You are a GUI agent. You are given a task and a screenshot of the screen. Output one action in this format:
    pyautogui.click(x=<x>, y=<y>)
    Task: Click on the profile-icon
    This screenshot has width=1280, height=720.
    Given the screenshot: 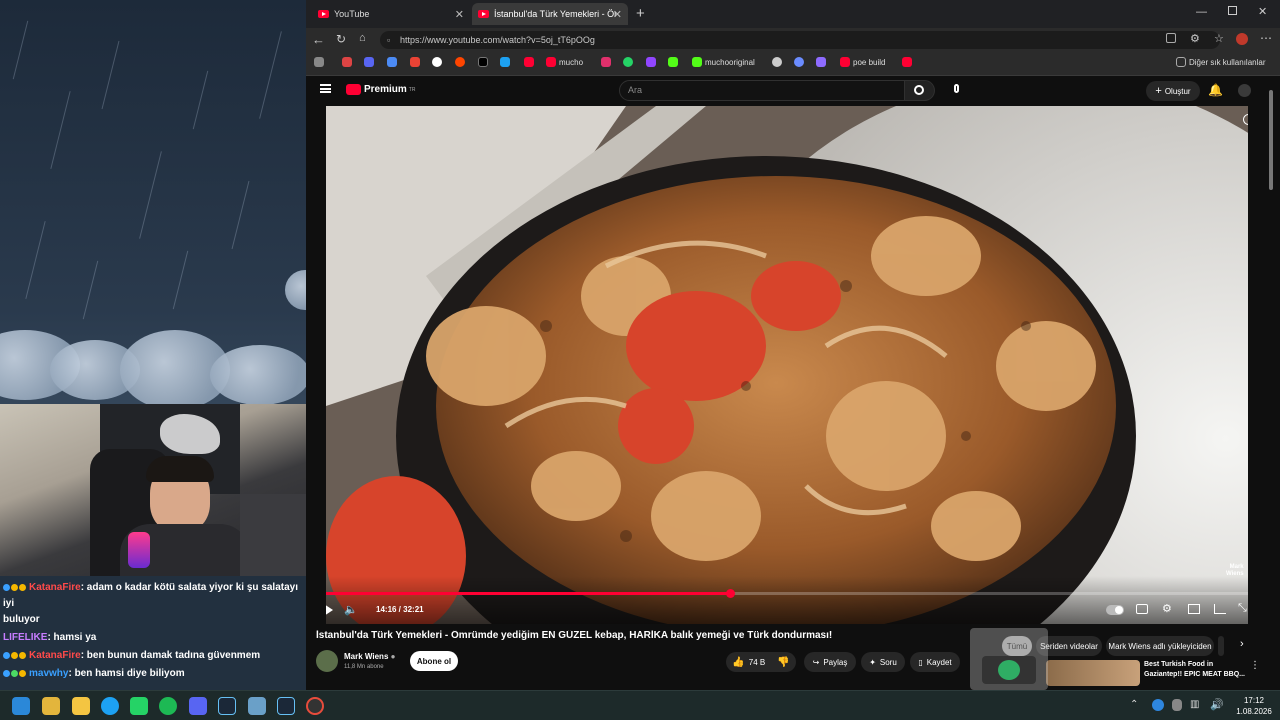 What is the action you would take?
    pyautogui.click(x=1242, y=39)
    